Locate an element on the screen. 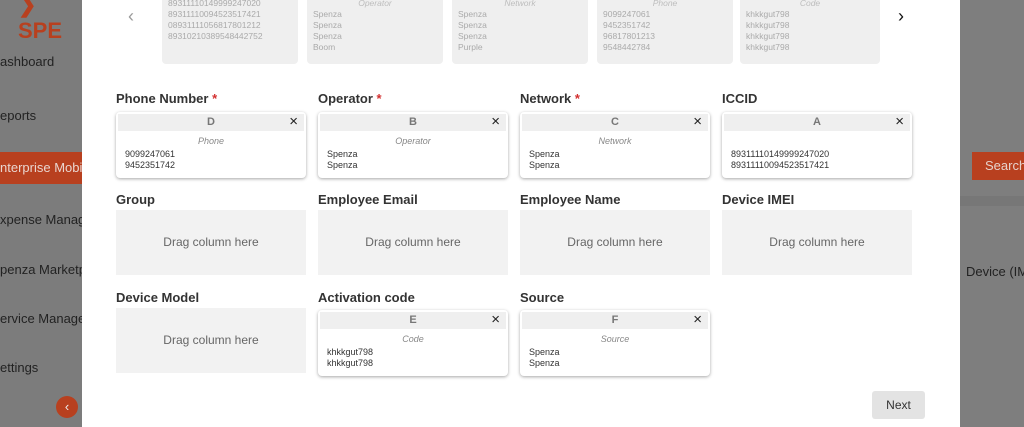 This screenshot has width=1024, height=427. mapped-column-phone: D × Phone 9099247061 9452351742 is located at coordinates (211, 145).